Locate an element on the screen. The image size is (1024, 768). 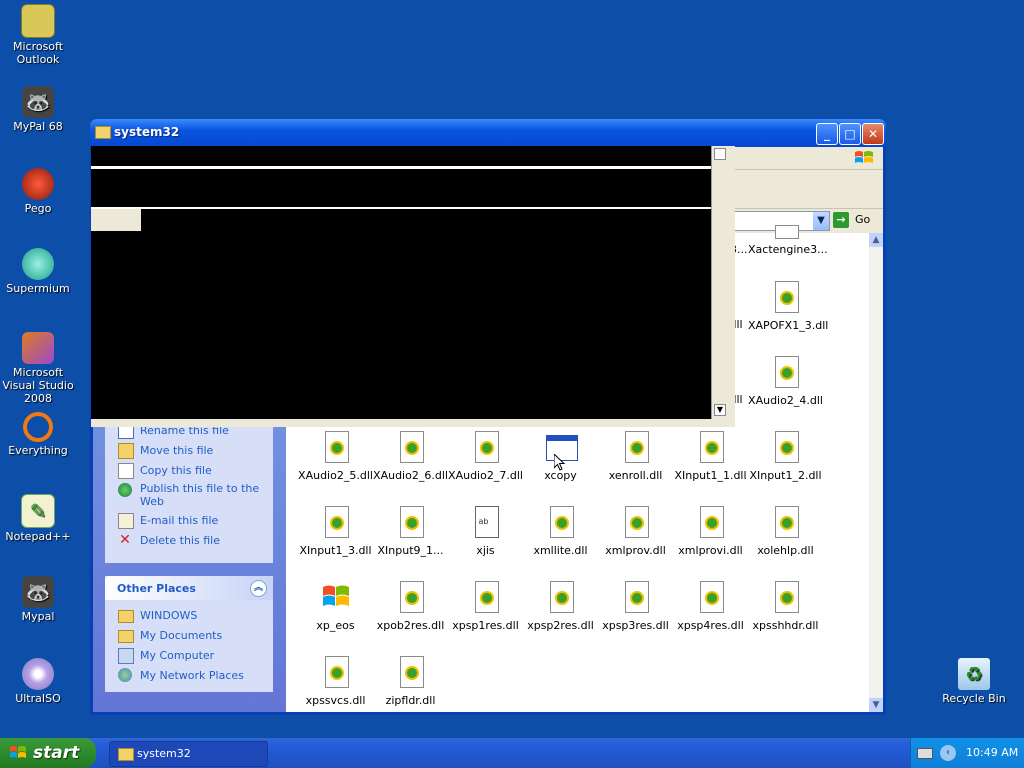
collapse-icon: ︽ is located at coordinates (258, 588).